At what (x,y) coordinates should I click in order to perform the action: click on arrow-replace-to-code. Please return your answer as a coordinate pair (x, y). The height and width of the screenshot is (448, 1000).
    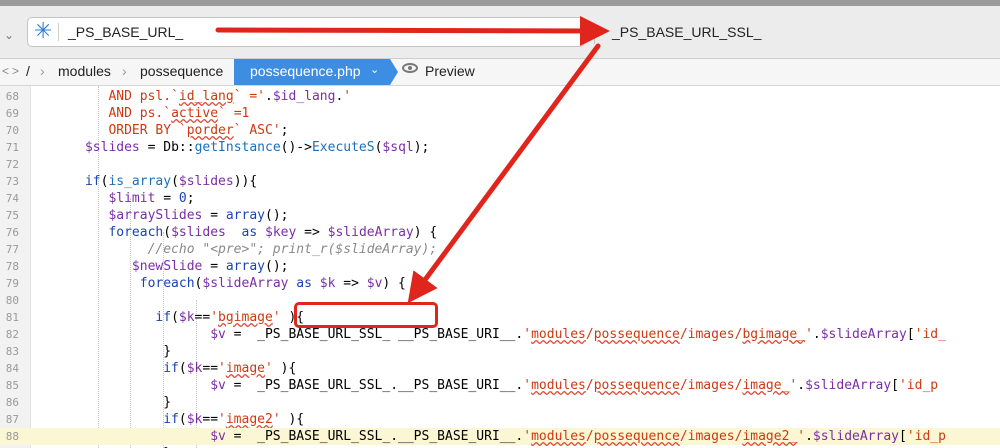
    Looking at the image, I should click on (504, 173).